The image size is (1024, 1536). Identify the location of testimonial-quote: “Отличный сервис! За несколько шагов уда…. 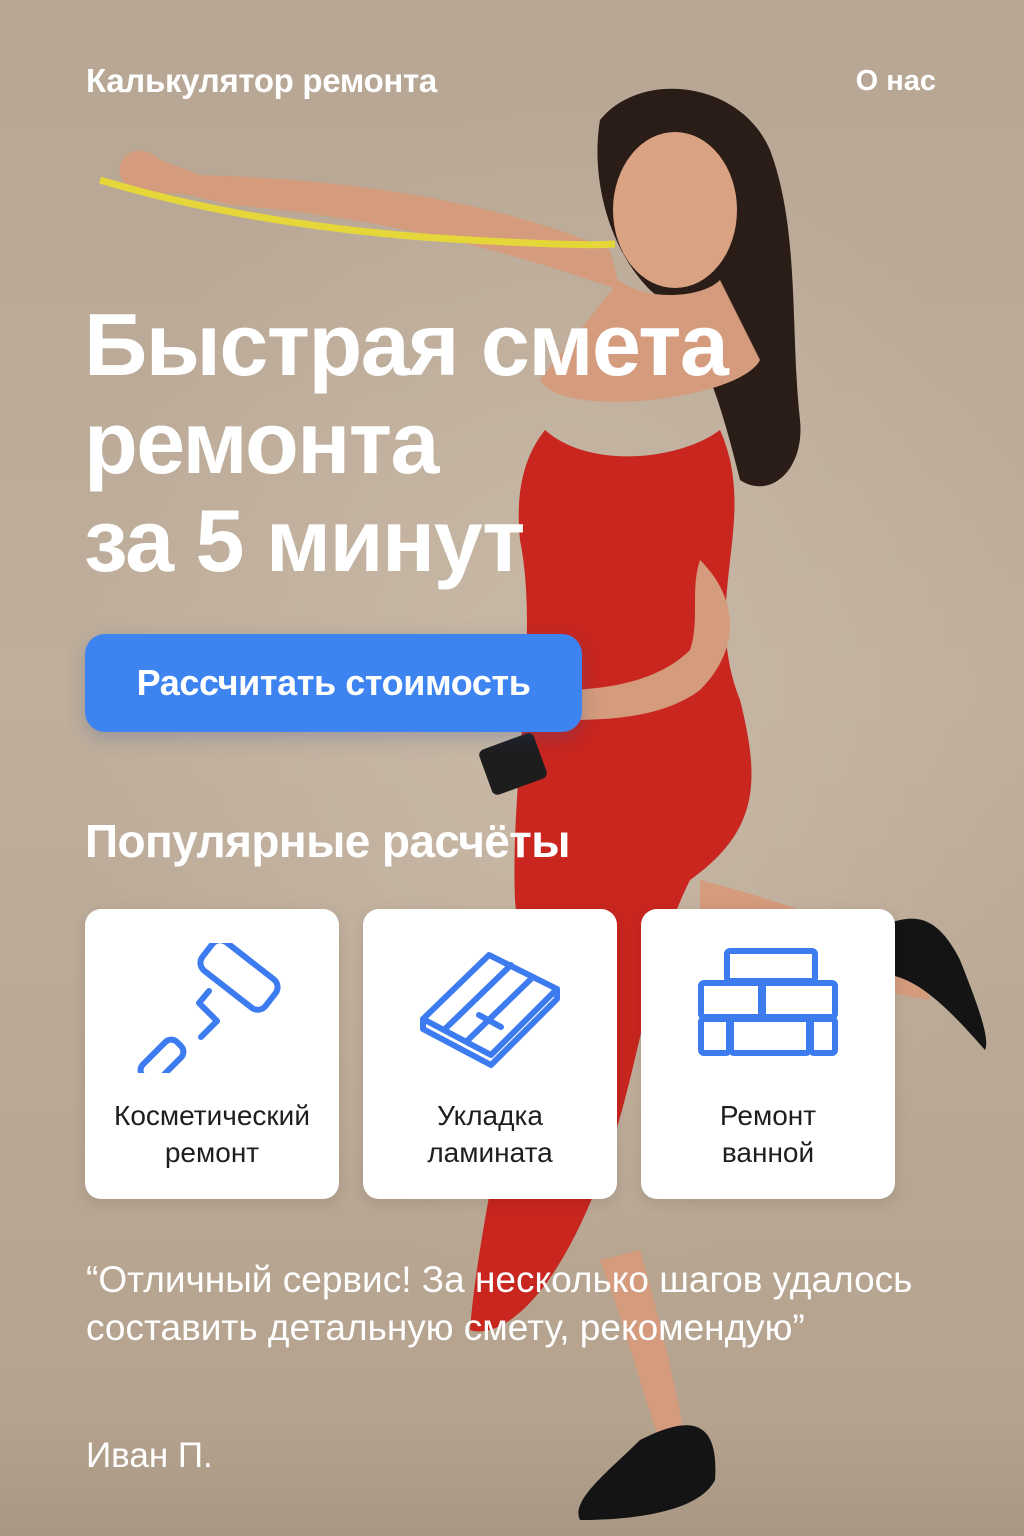
(499, 1303).